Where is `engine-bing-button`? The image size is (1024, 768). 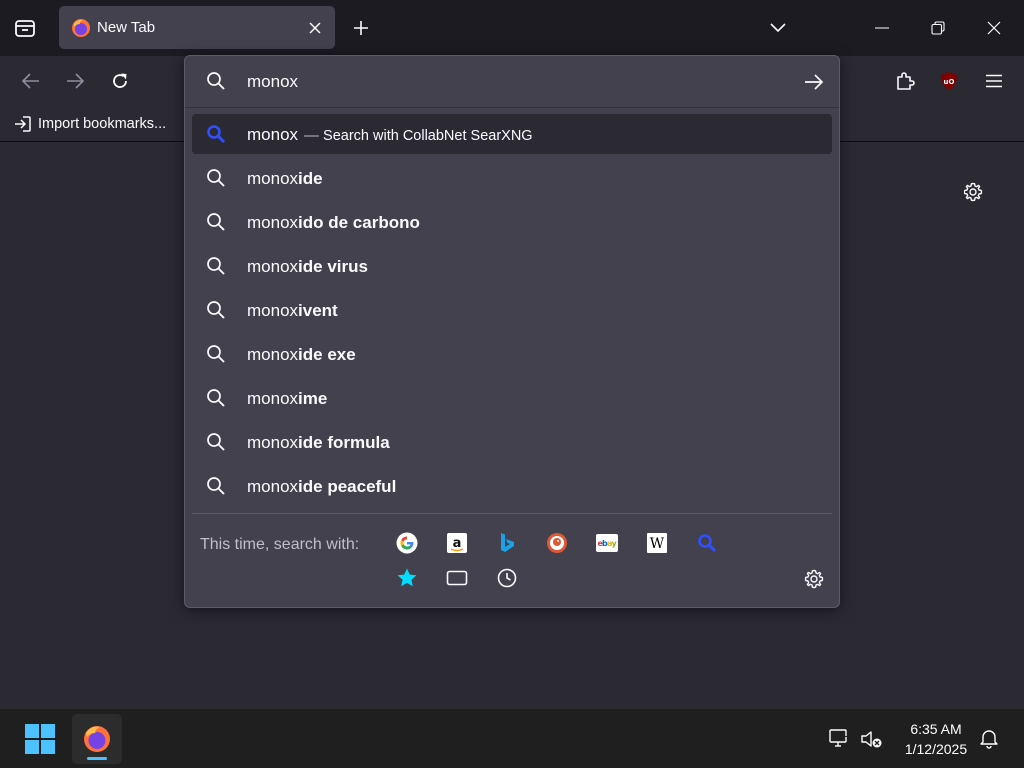 engine-bing-button is located at coordinates (507, 543).